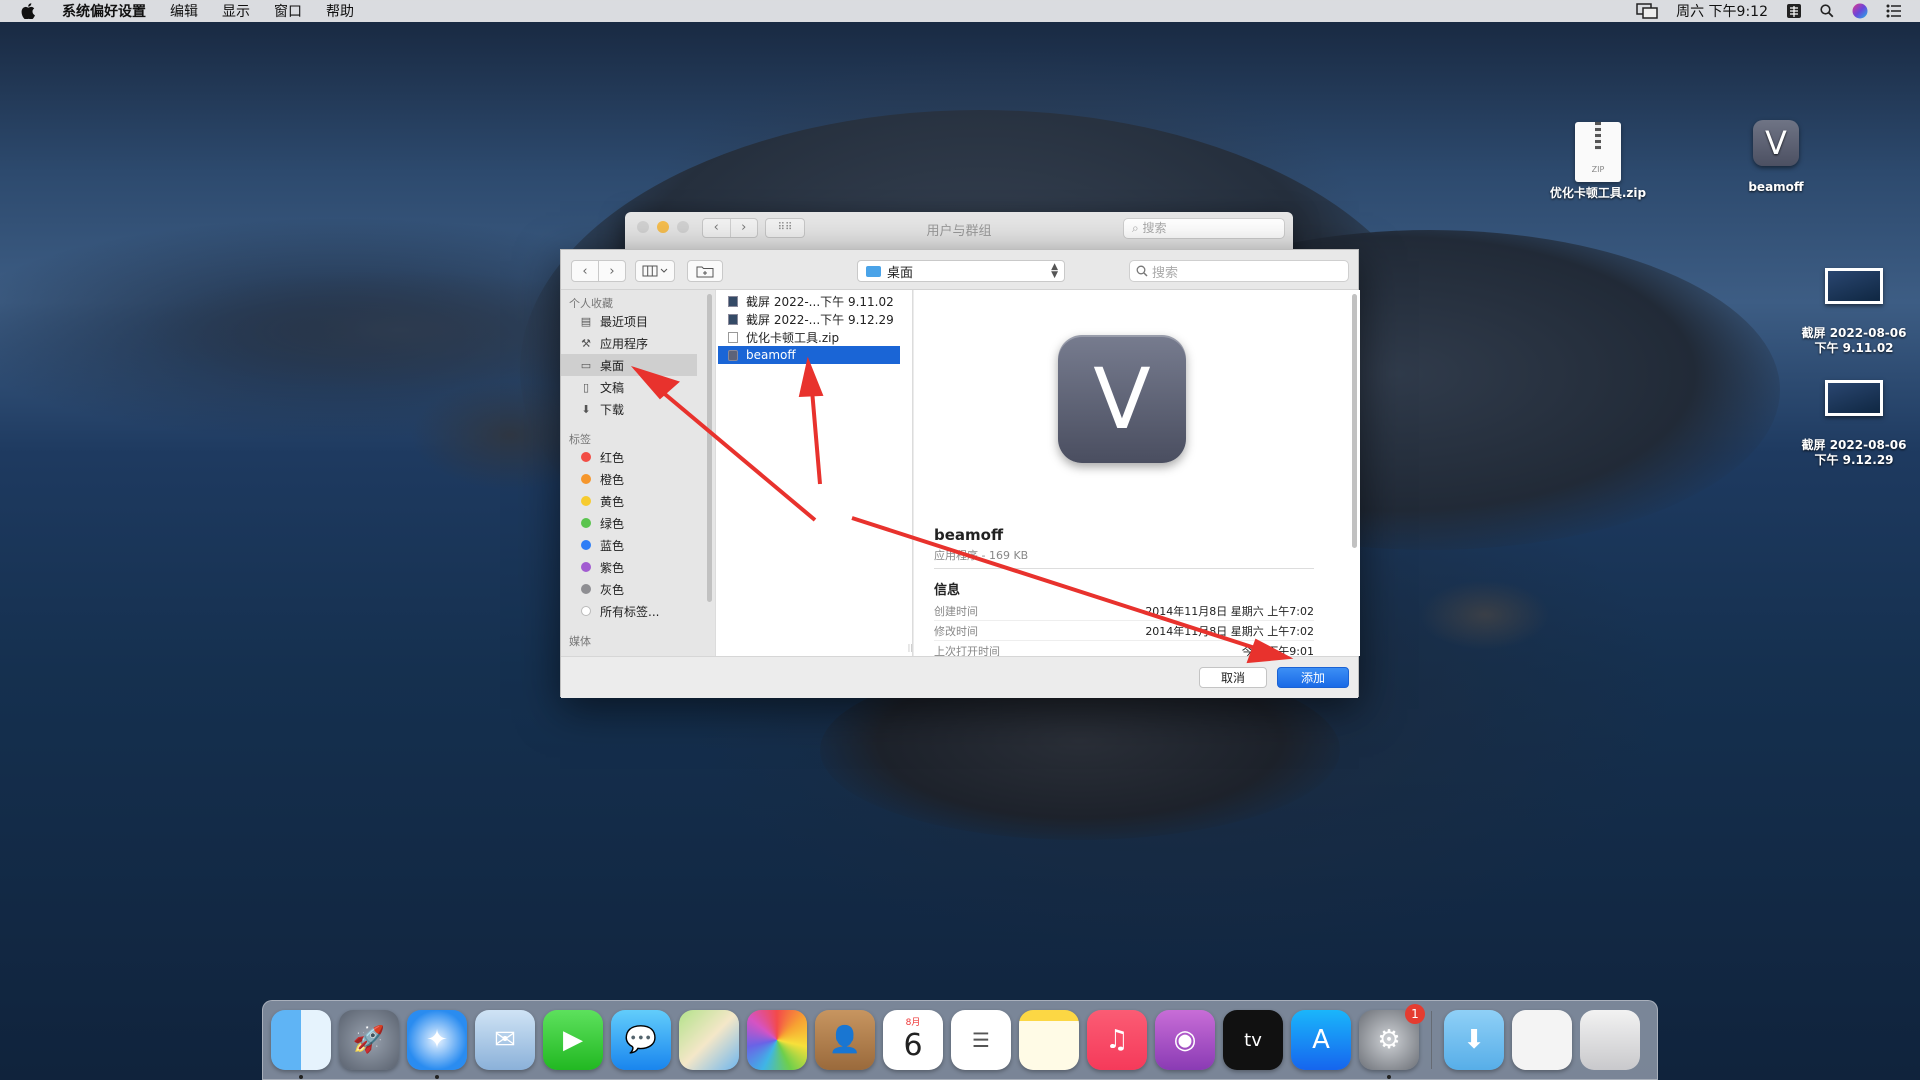 The width and height of the screenshot is (1920, 1080). What do you see at coordinates (641, 1040) in the screenshot?
I see `messages-icon: 💬` at bounding box center [641, 1040].